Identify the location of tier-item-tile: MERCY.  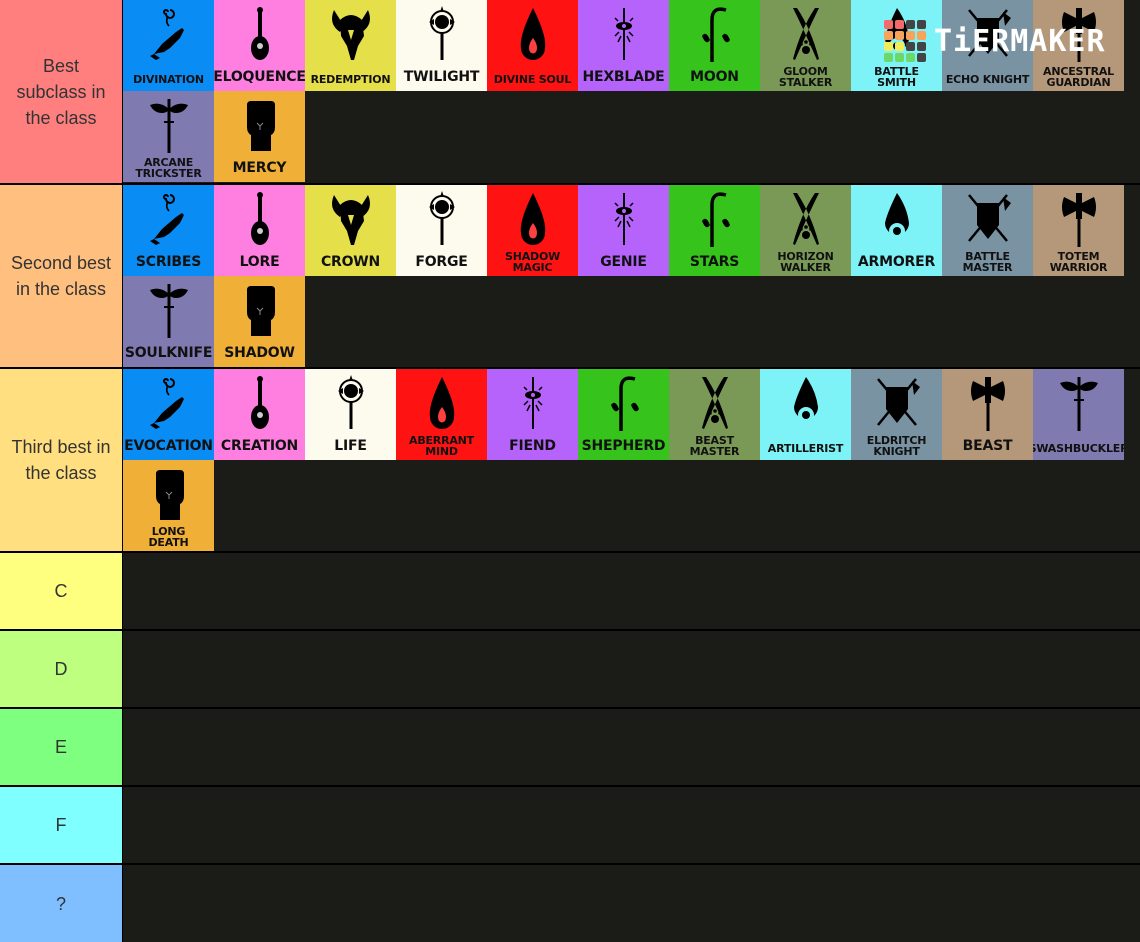
(259, 136).